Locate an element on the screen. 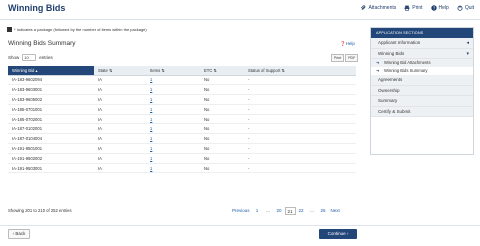 The image size is (480, 246). column-header-winning-bid: Winning Bid ▴ is located at coordinates (51, 71).